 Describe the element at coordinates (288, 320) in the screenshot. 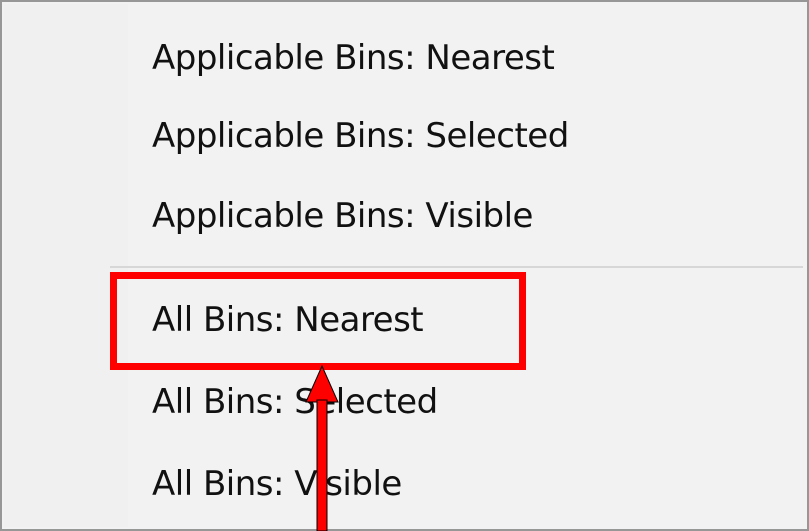

I see `menu-item-all-bins-nearest: All Bins: Nearest` at that location.